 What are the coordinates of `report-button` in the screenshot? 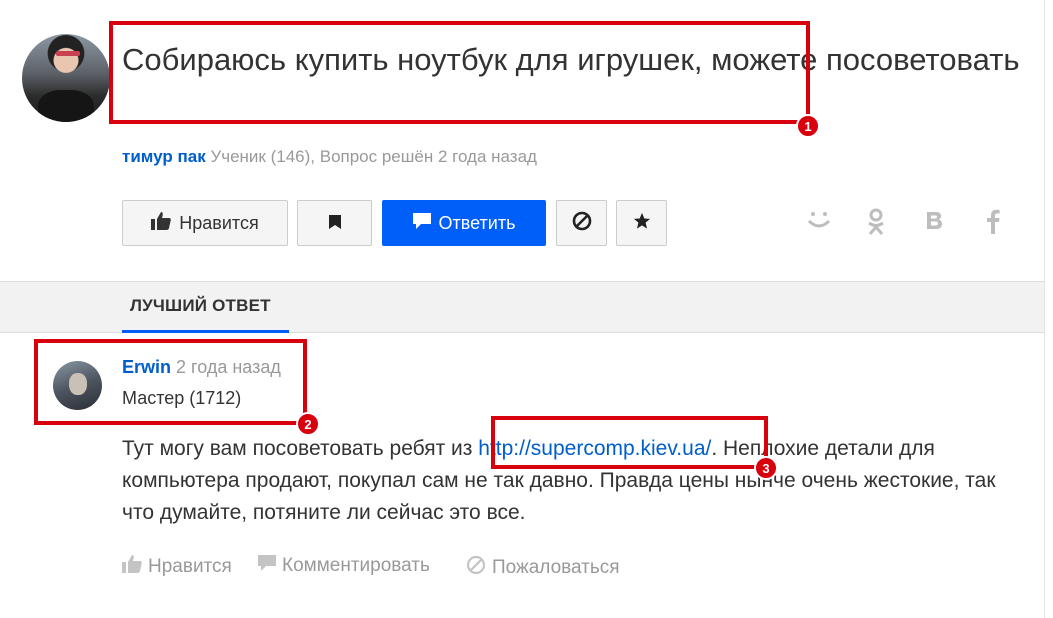 It's located at (581, 223).